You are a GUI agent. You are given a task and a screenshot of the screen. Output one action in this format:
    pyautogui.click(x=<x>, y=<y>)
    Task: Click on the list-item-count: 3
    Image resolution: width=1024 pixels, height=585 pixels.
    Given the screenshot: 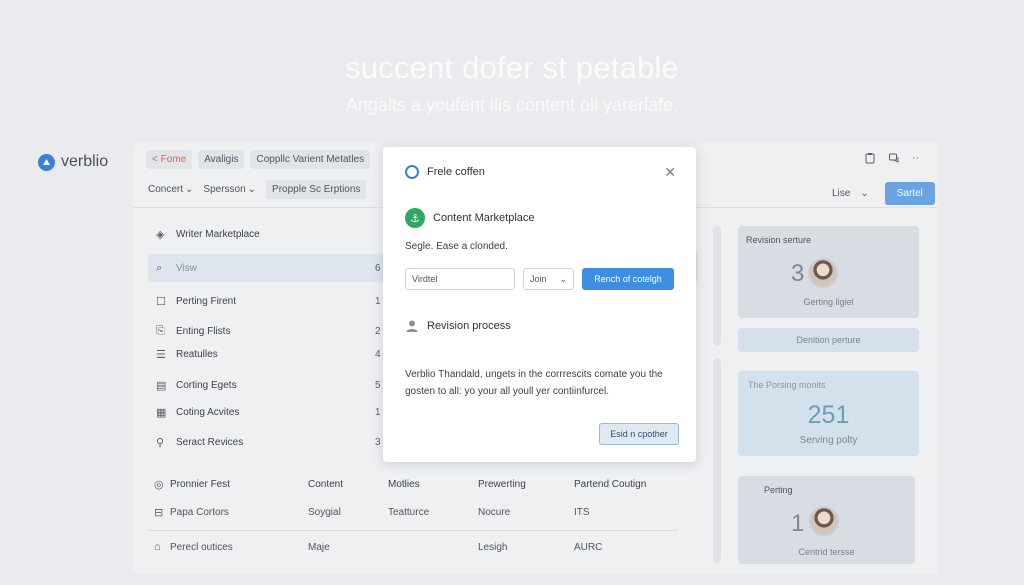 What is the action you would take?
    pyautogui.click(x=378, y=442)
    